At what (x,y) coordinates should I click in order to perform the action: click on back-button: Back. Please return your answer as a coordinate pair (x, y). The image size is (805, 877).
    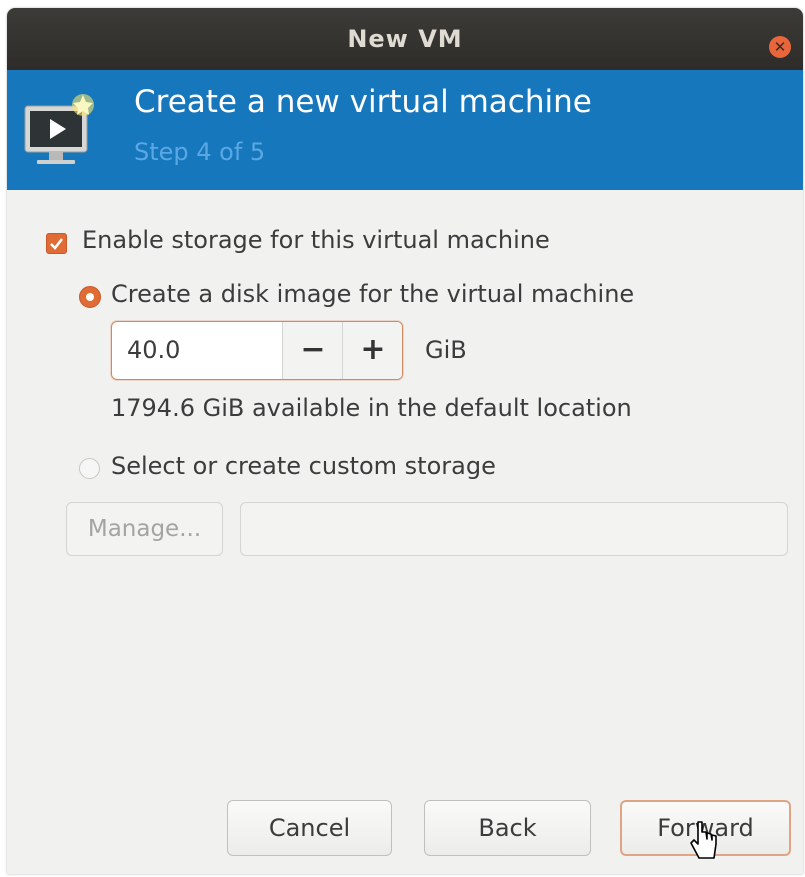
    Looking at the image, I should click on (507, 828).